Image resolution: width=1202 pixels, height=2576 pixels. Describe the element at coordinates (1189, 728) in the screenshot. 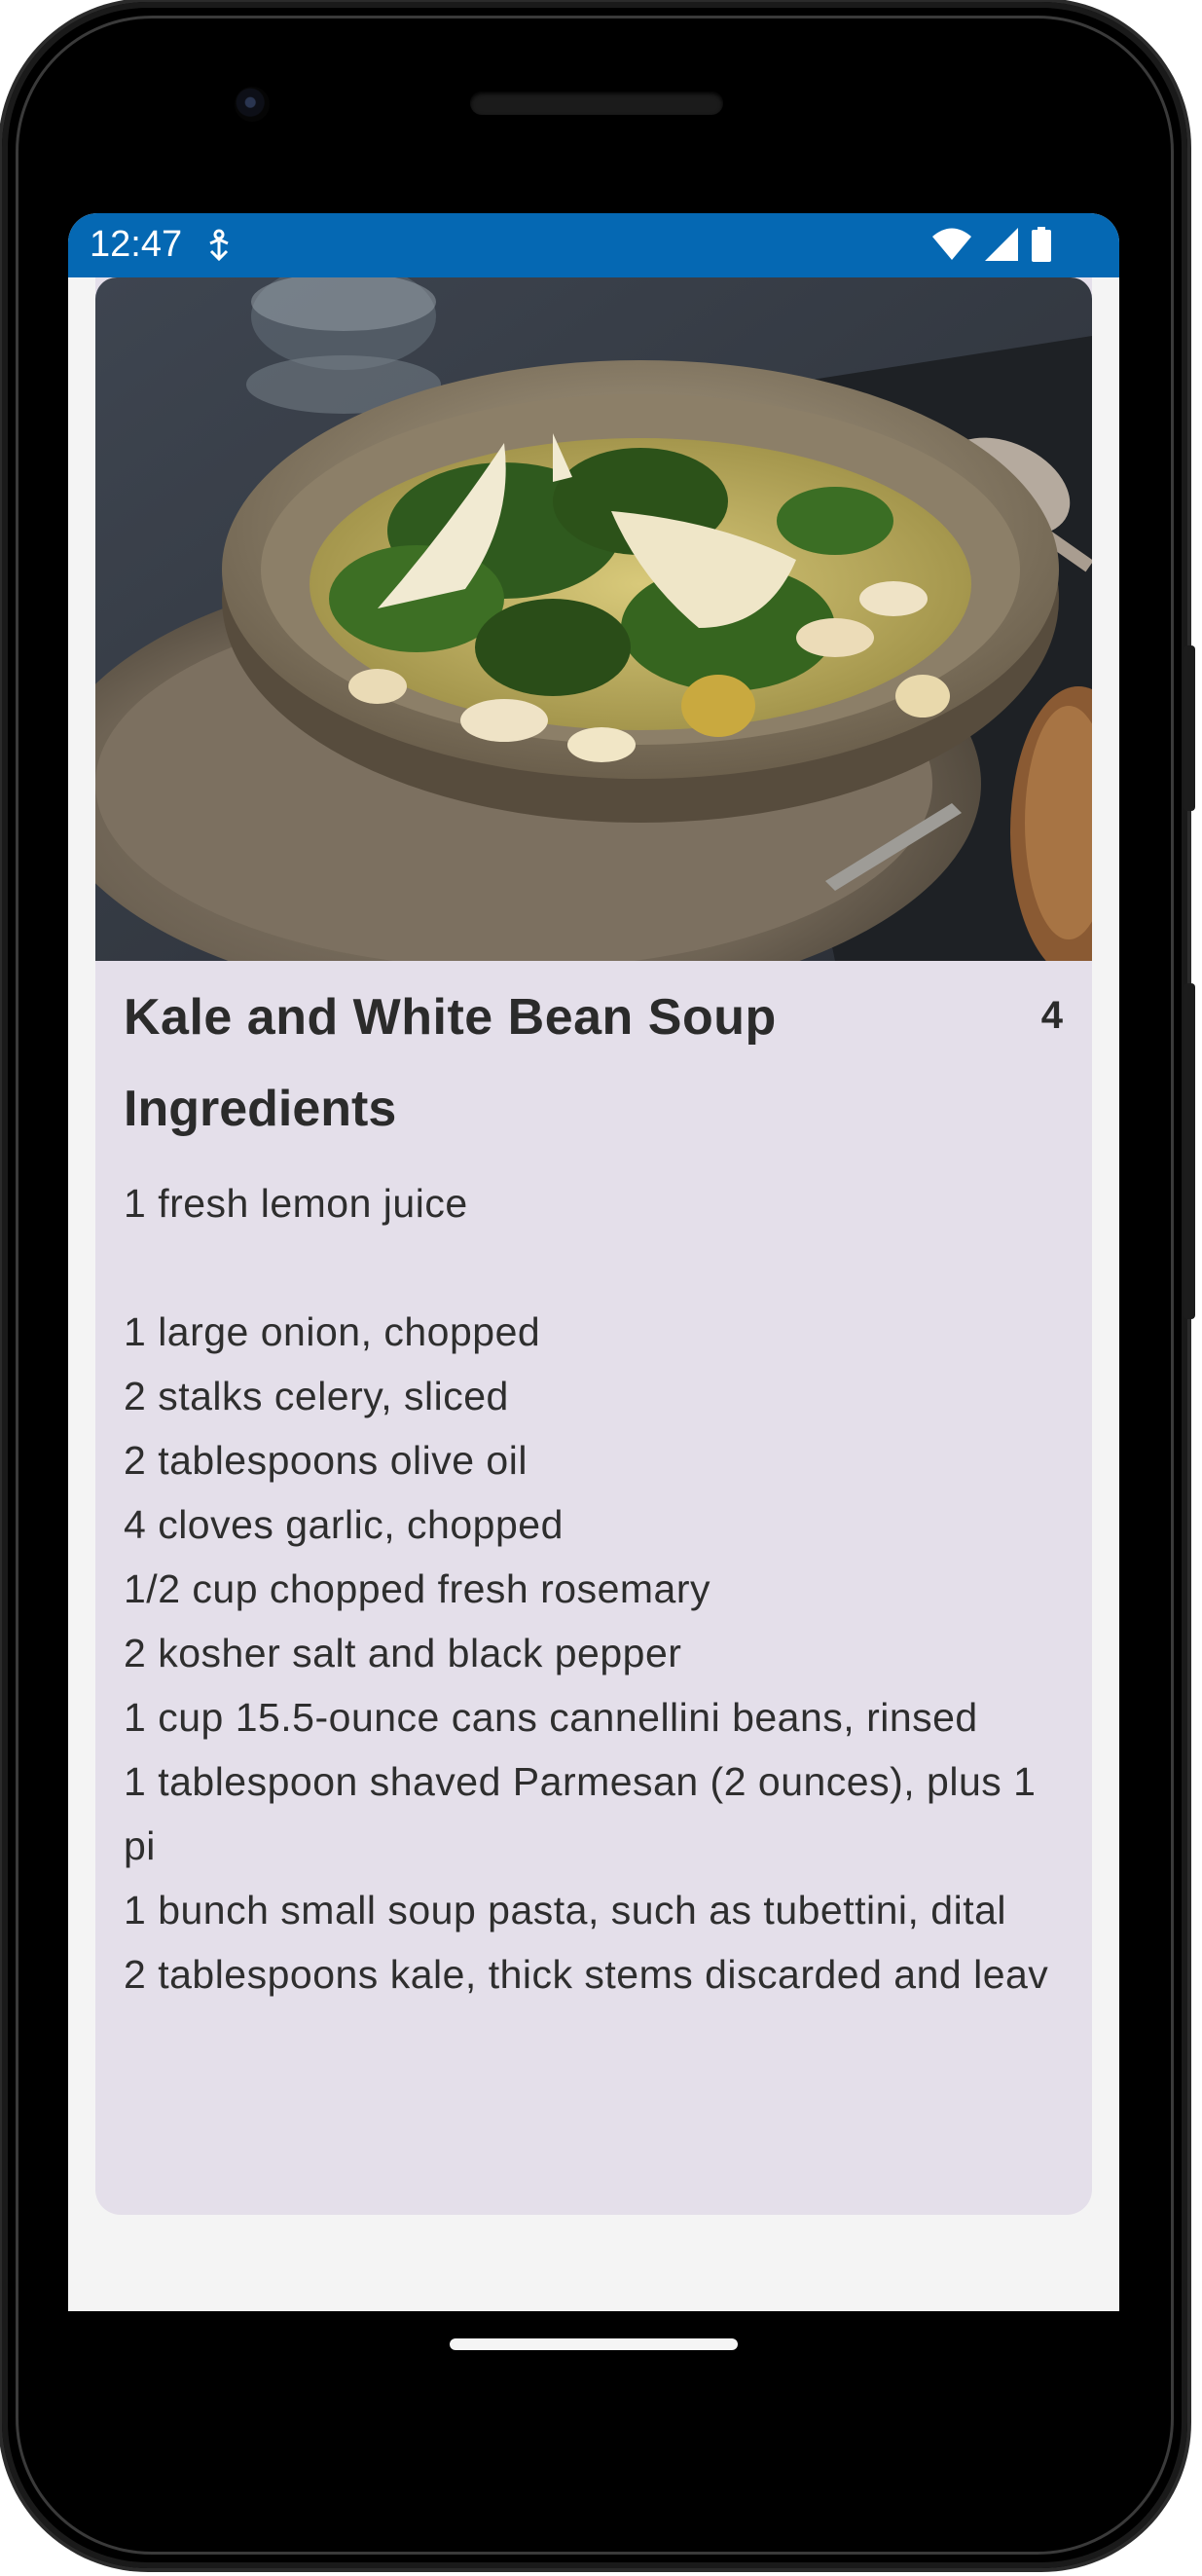

I see `volume-button` at that location.